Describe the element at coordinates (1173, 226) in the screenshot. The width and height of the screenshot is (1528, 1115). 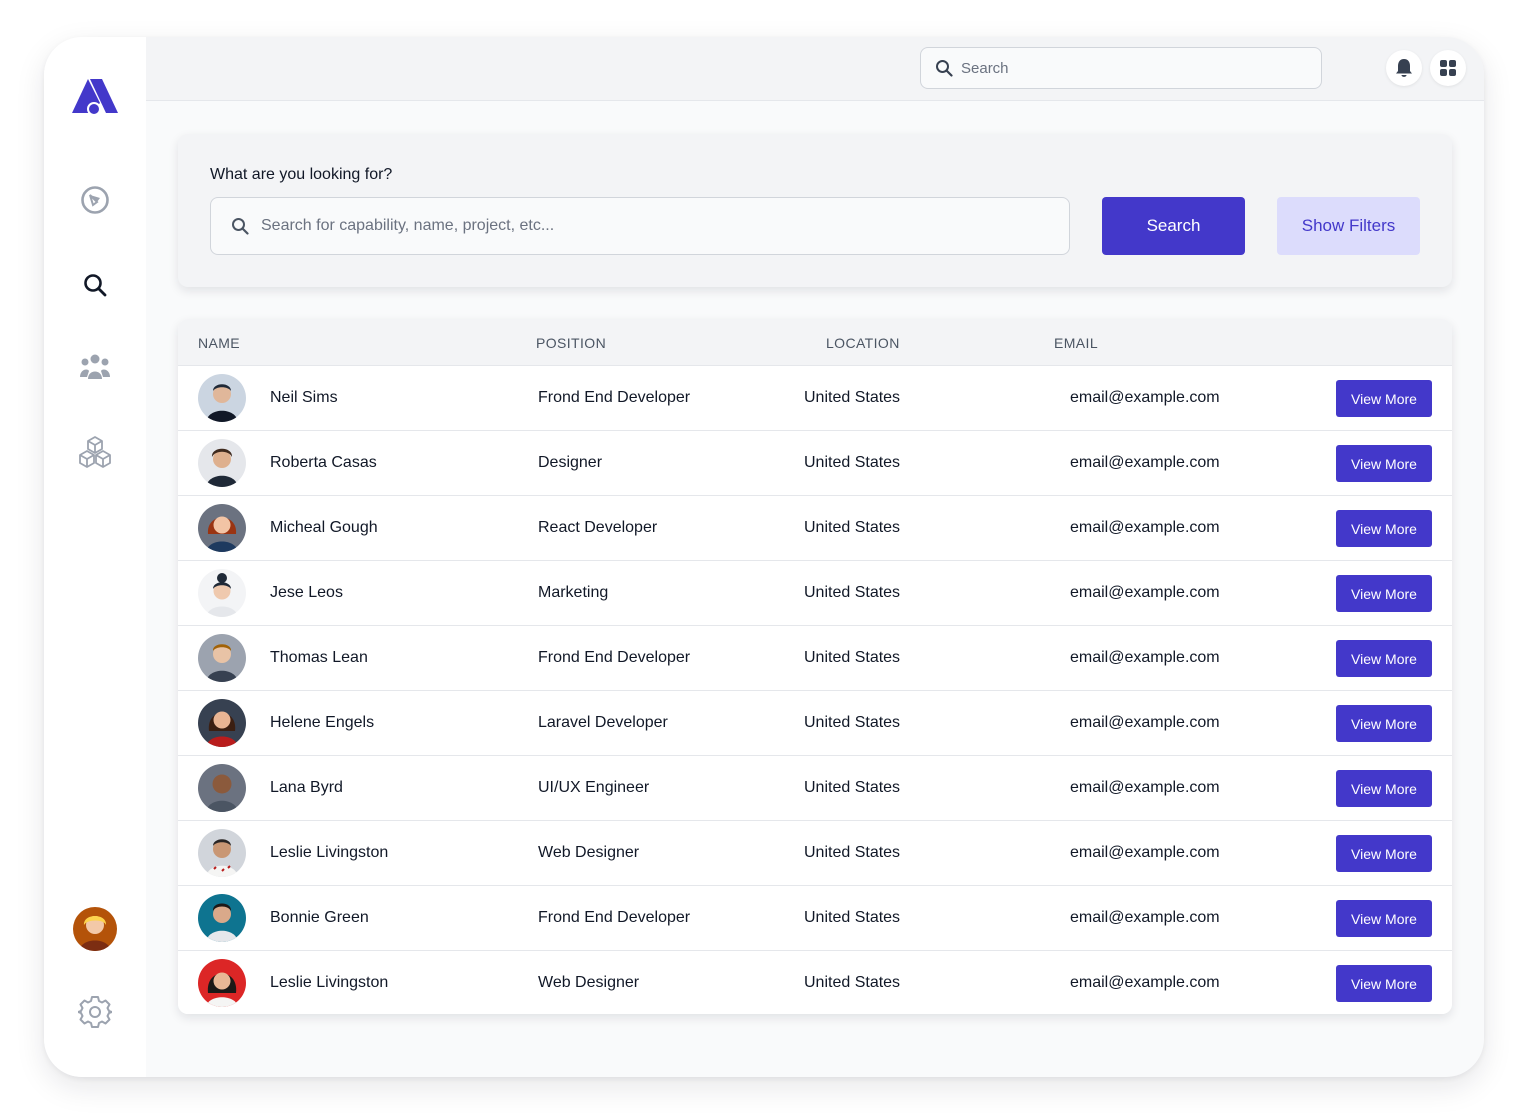
I see `search-button: Search` at that location.